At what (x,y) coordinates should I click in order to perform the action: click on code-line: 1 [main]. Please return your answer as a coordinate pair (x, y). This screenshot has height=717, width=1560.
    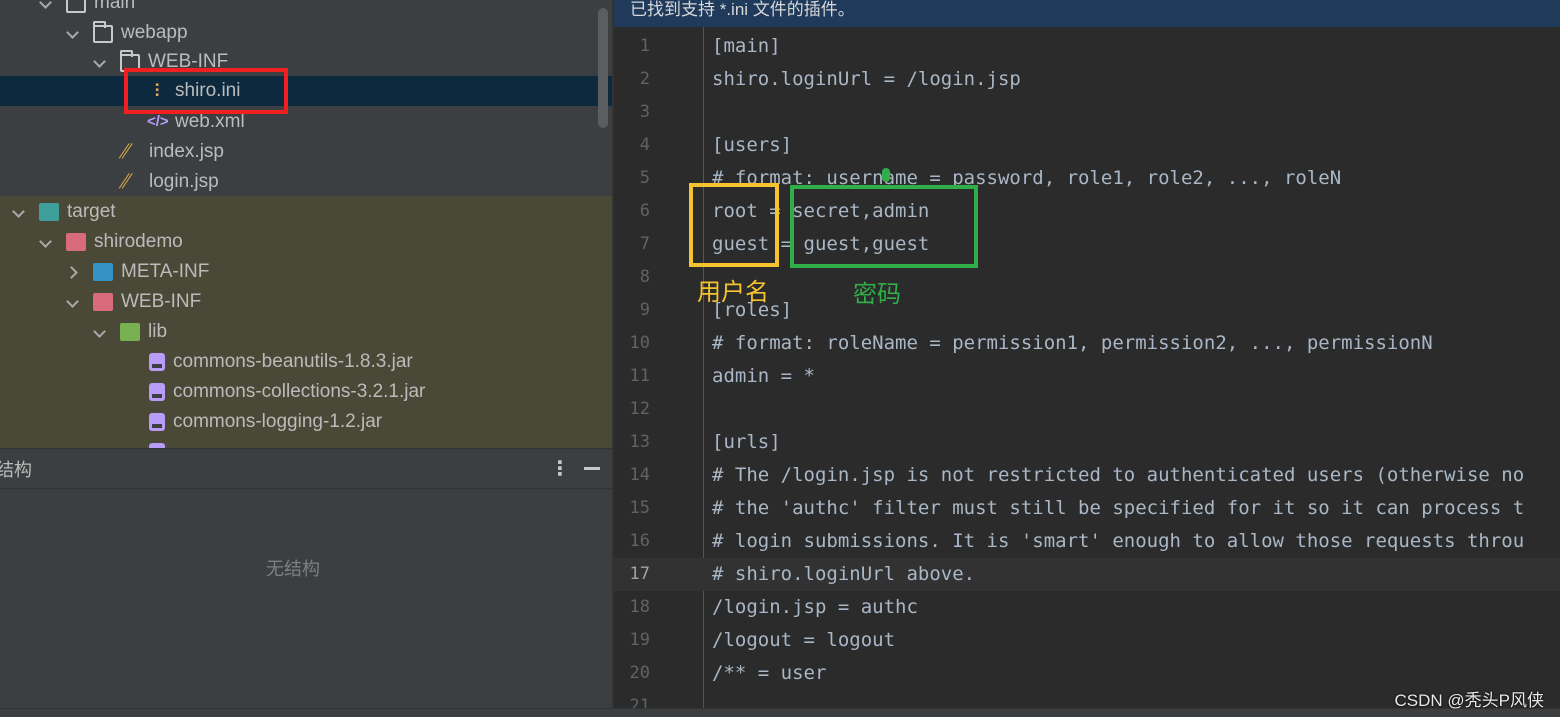
    Looking at the image, I should click on (1087, 46).